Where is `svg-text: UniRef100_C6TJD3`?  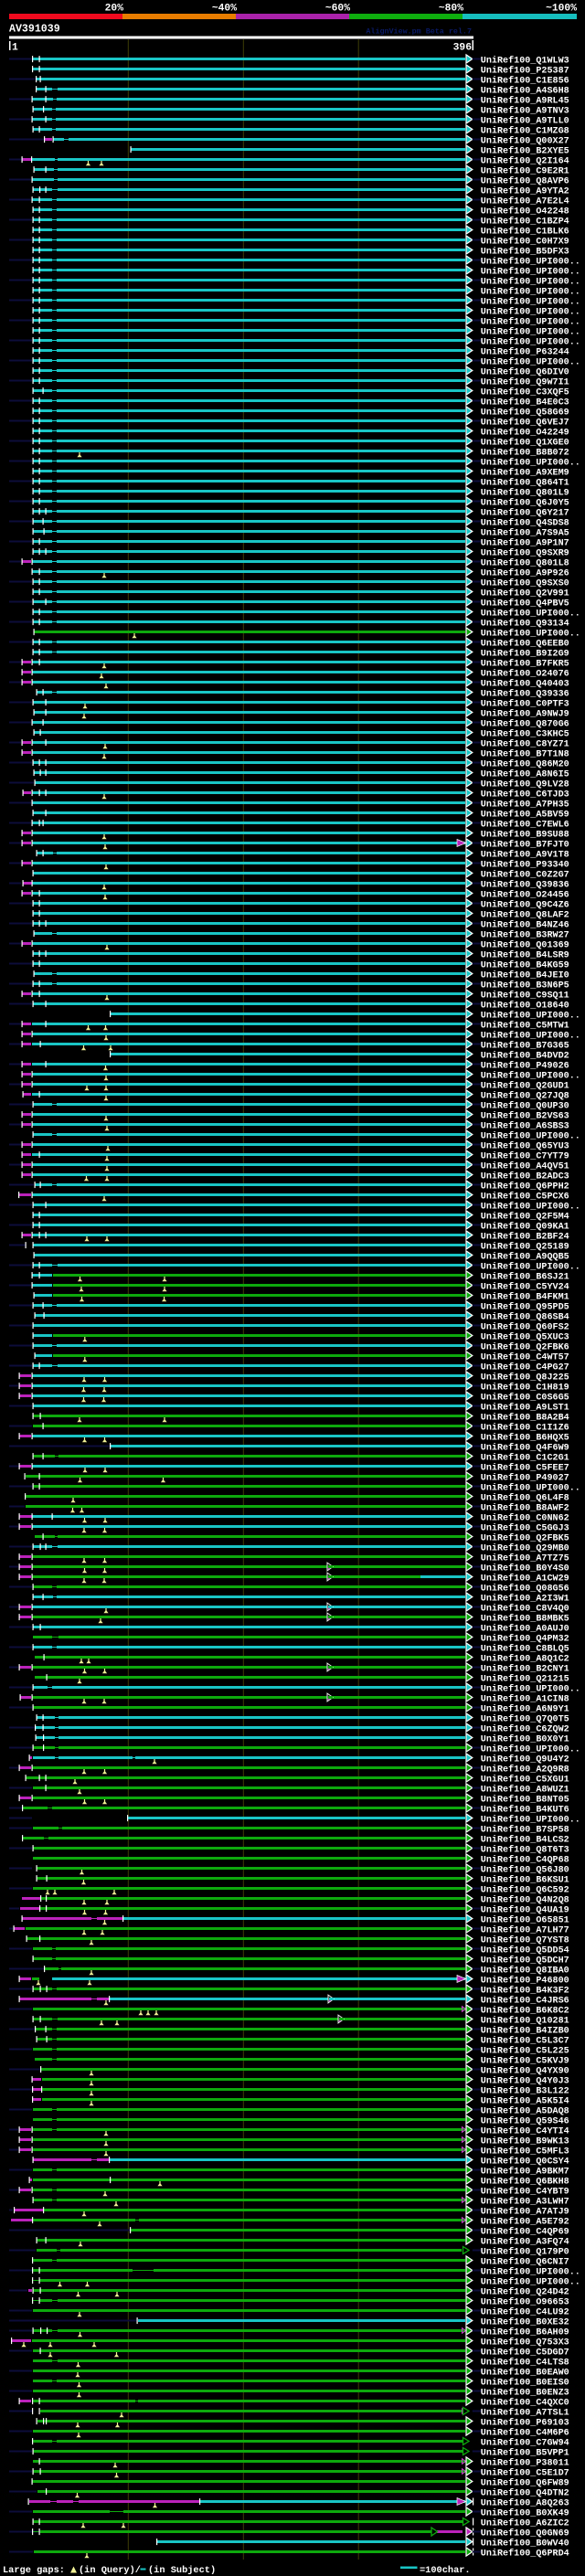
svg-text: UniRef100_C6TJD3 is located at coordinates (525, 795).